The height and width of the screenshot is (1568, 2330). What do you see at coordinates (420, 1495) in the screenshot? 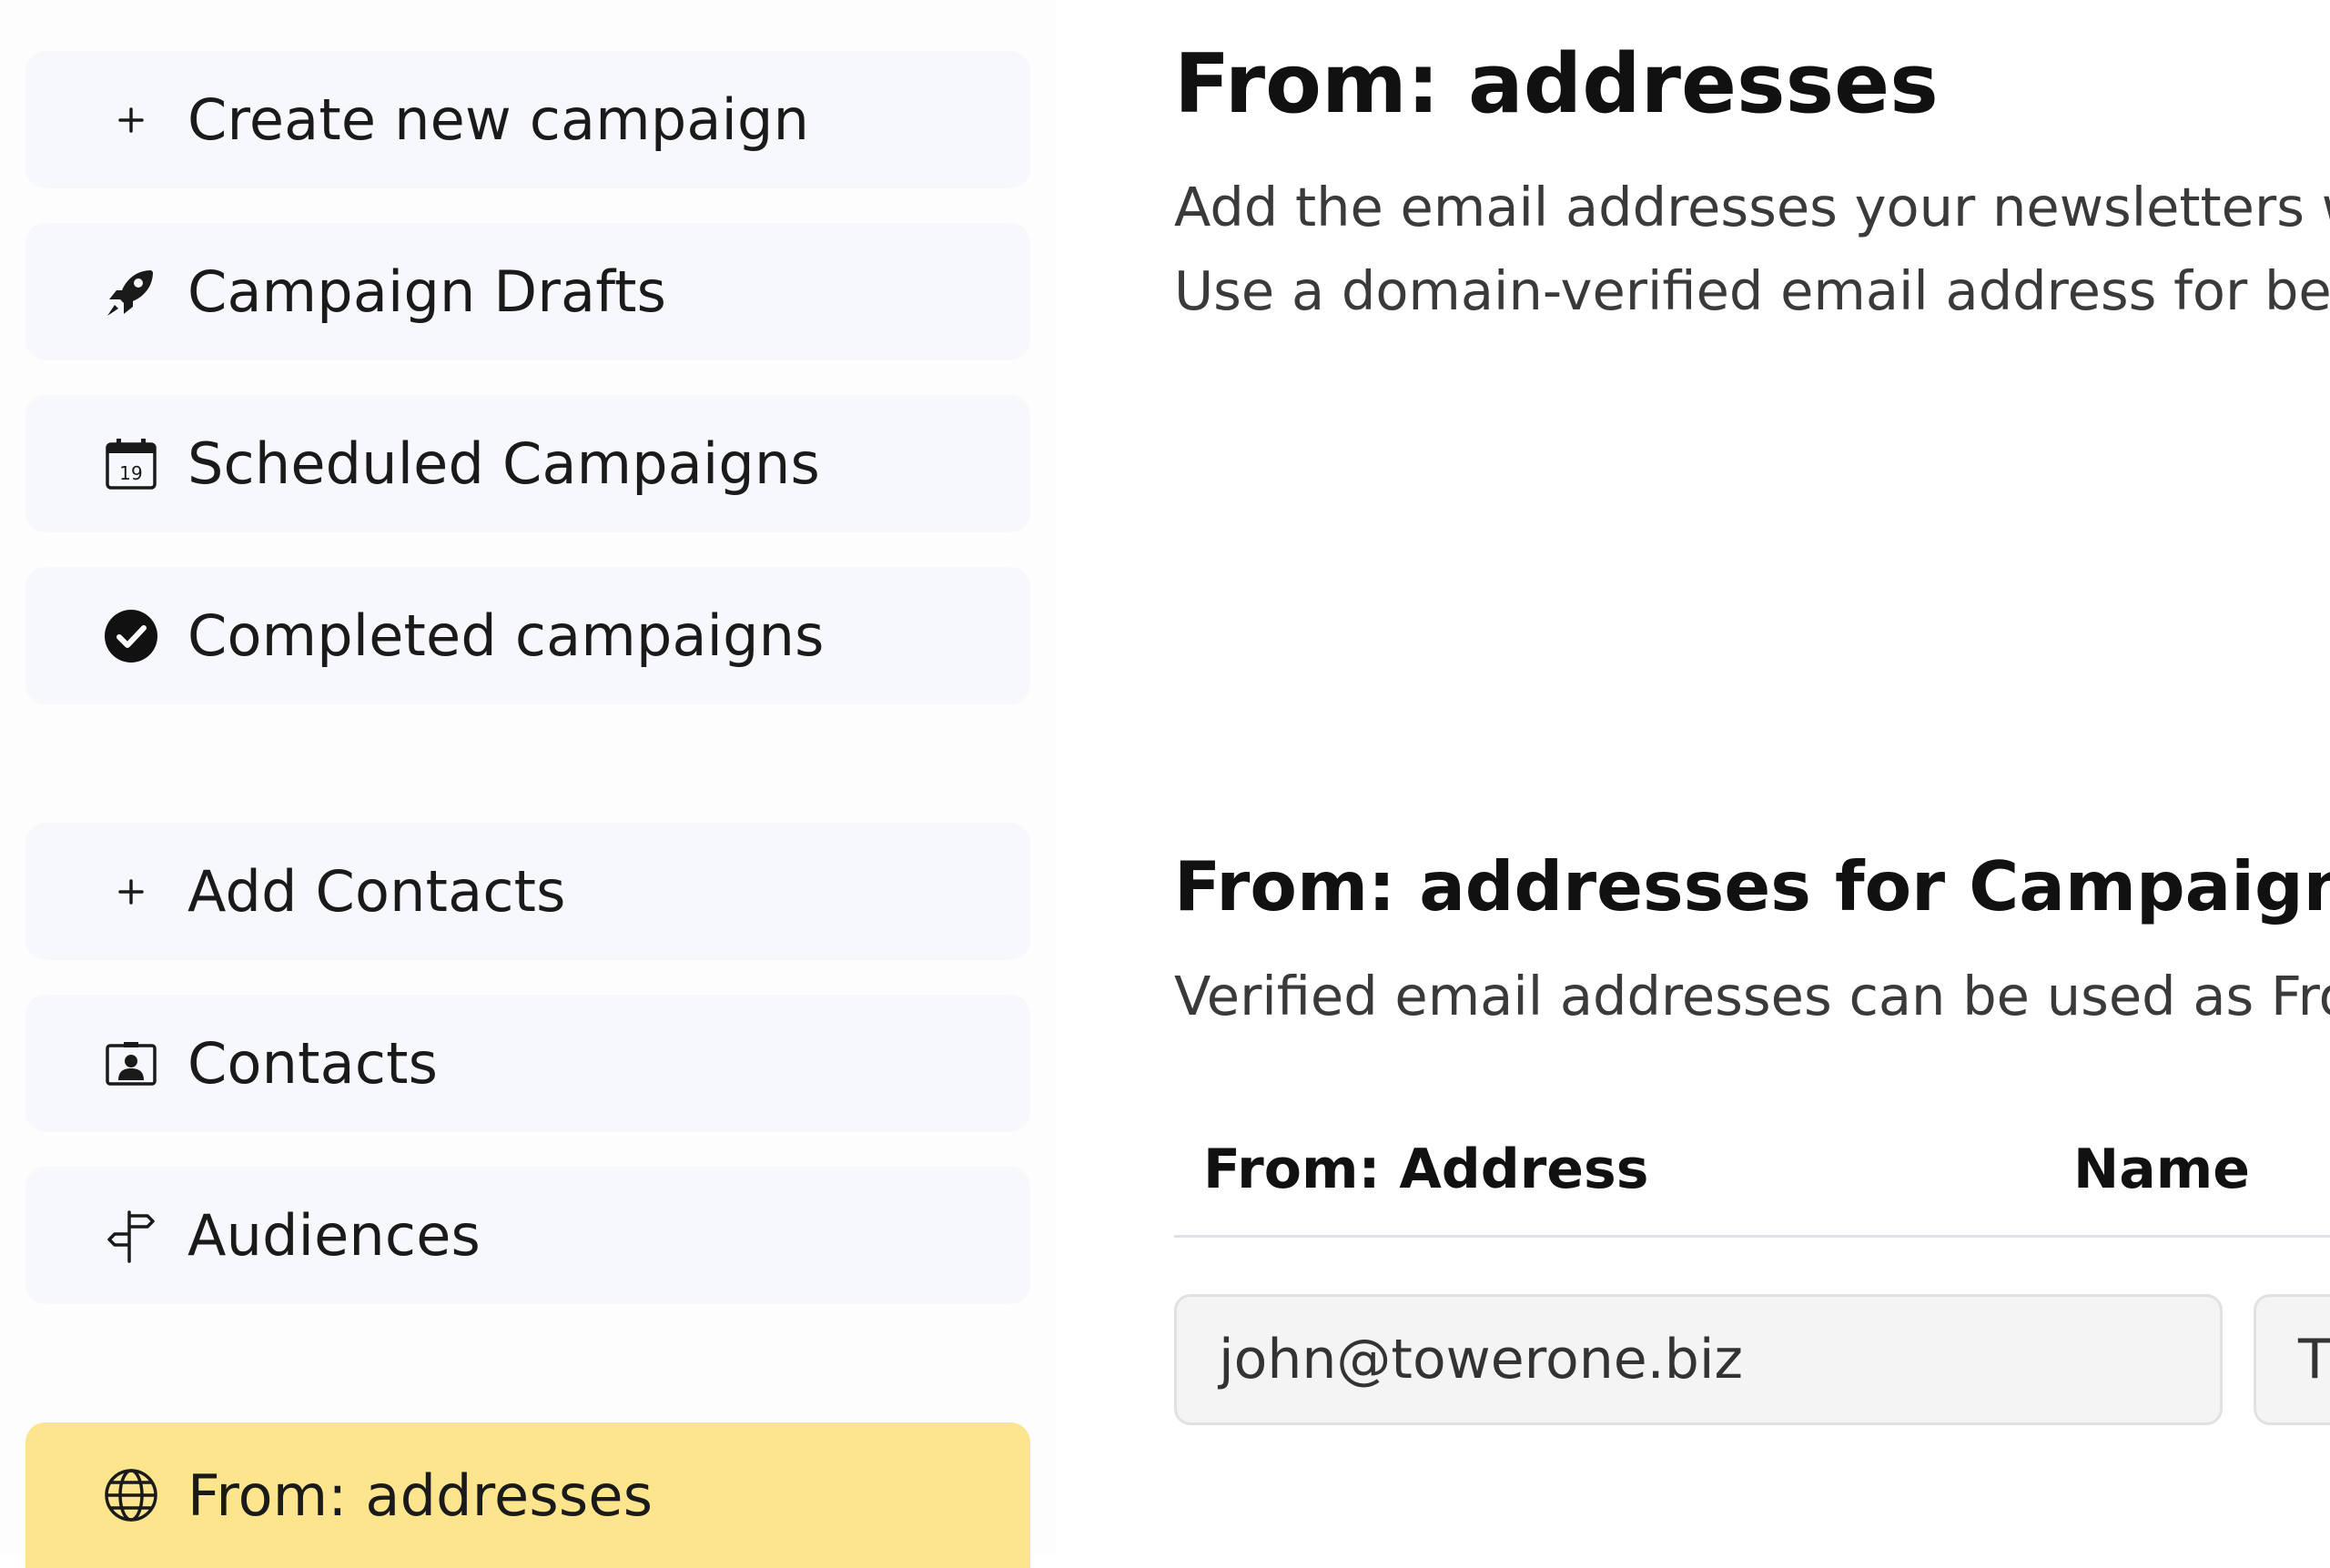
I see `sidebar-item-label: From: addresses` at bounding box center [420, 1495].